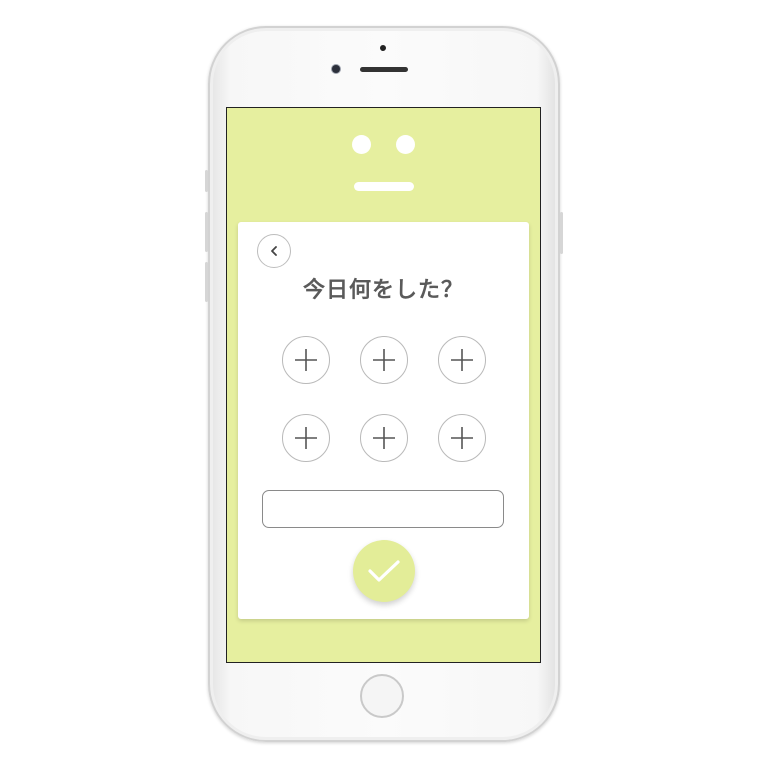 Image resolution: width=768 pixels, height=768 pixels. Describe the element at coordinates (361, 144) in the screenshot. I see `left-eye` at that location.